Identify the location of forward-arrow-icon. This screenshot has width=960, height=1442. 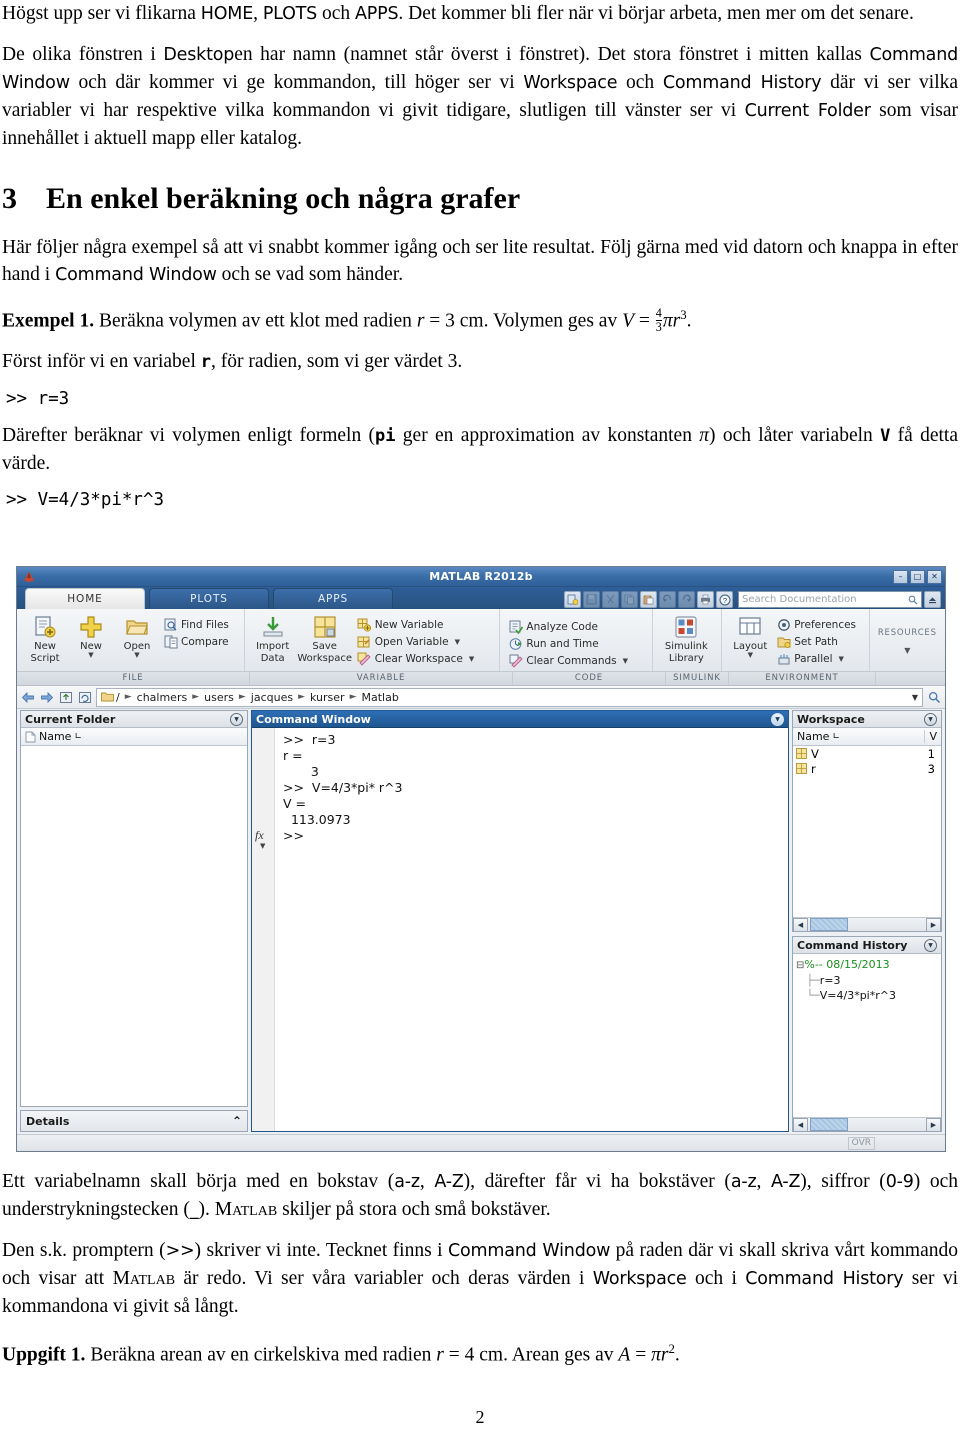
(47, 697).